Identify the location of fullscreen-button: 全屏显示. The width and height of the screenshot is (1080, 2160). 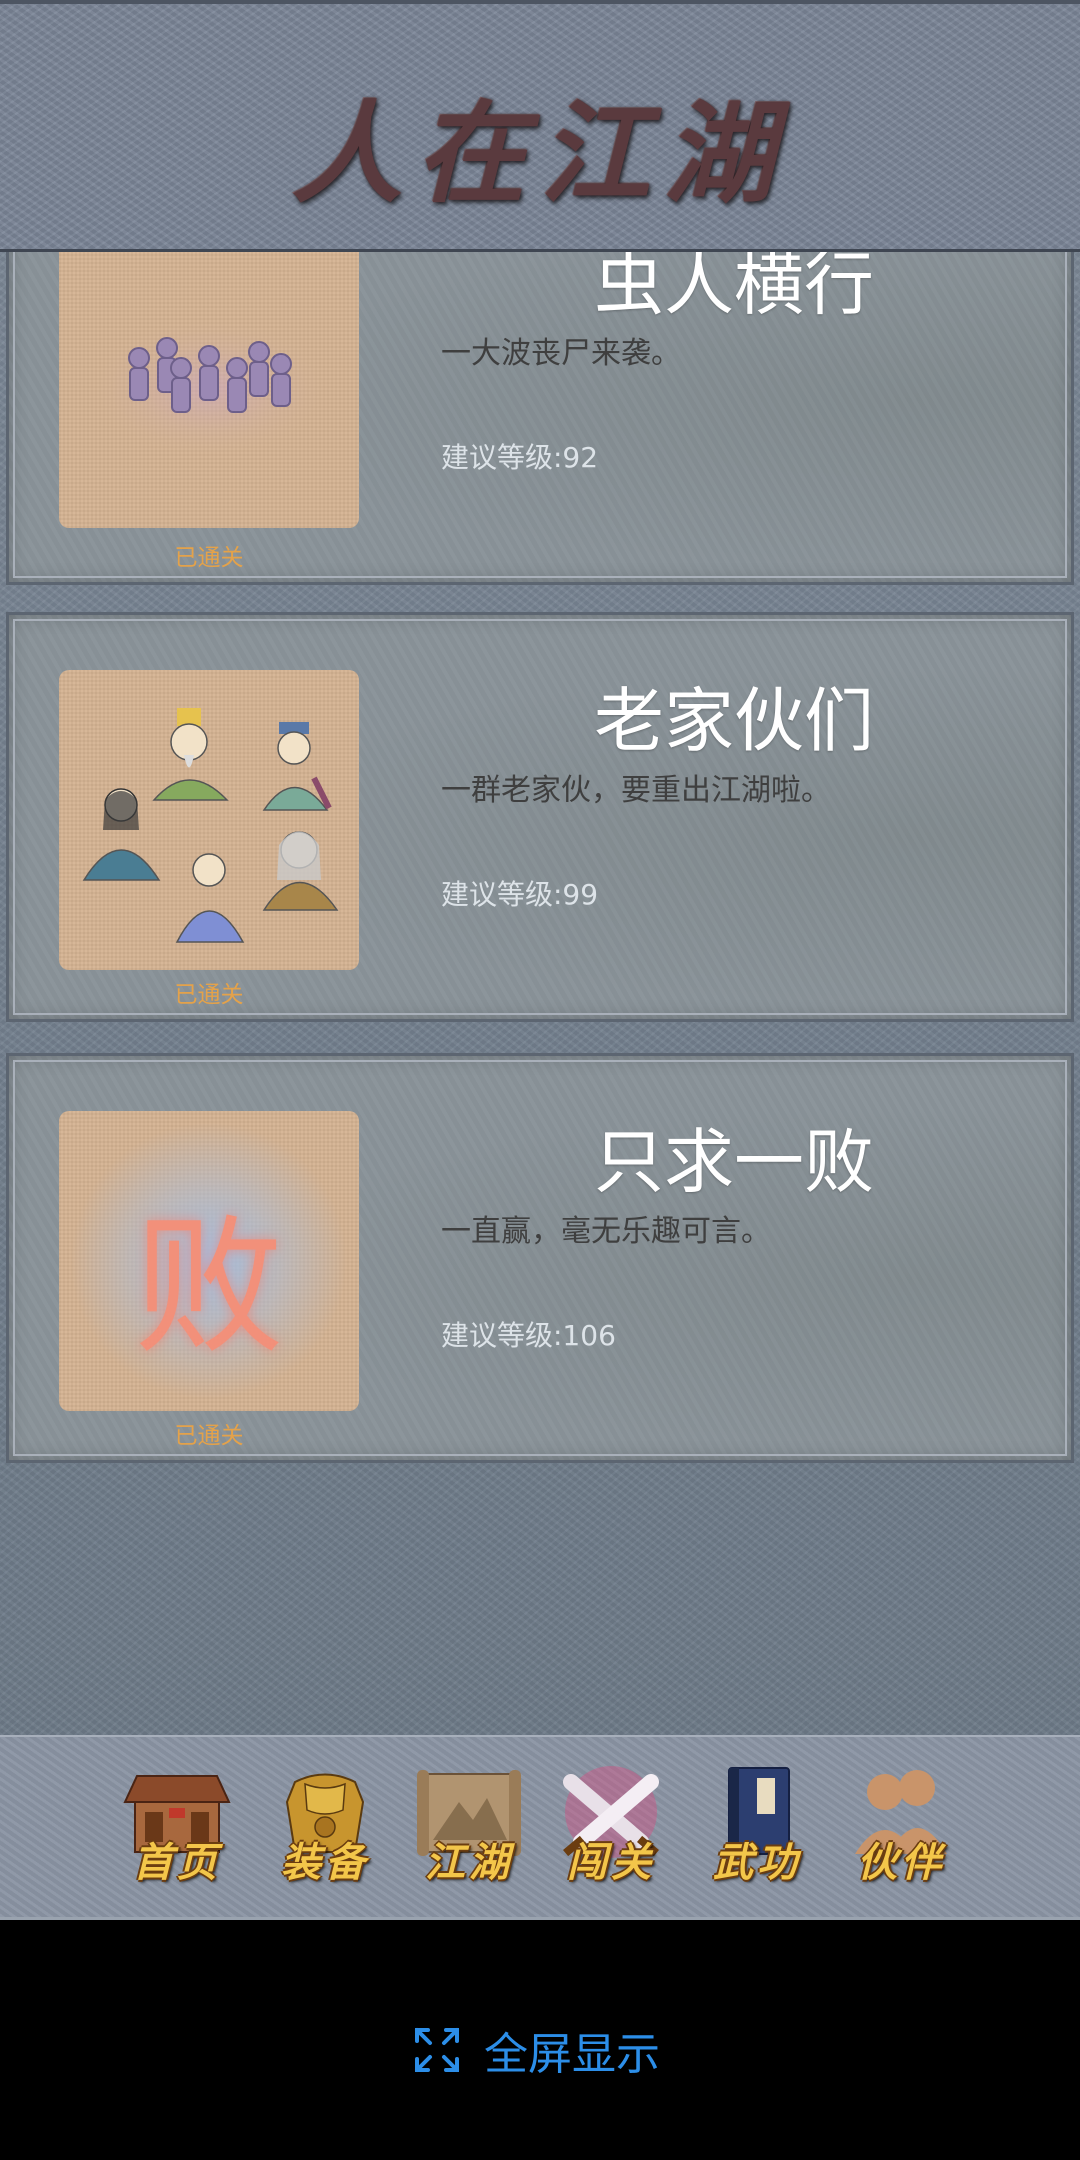
(537, 2050).